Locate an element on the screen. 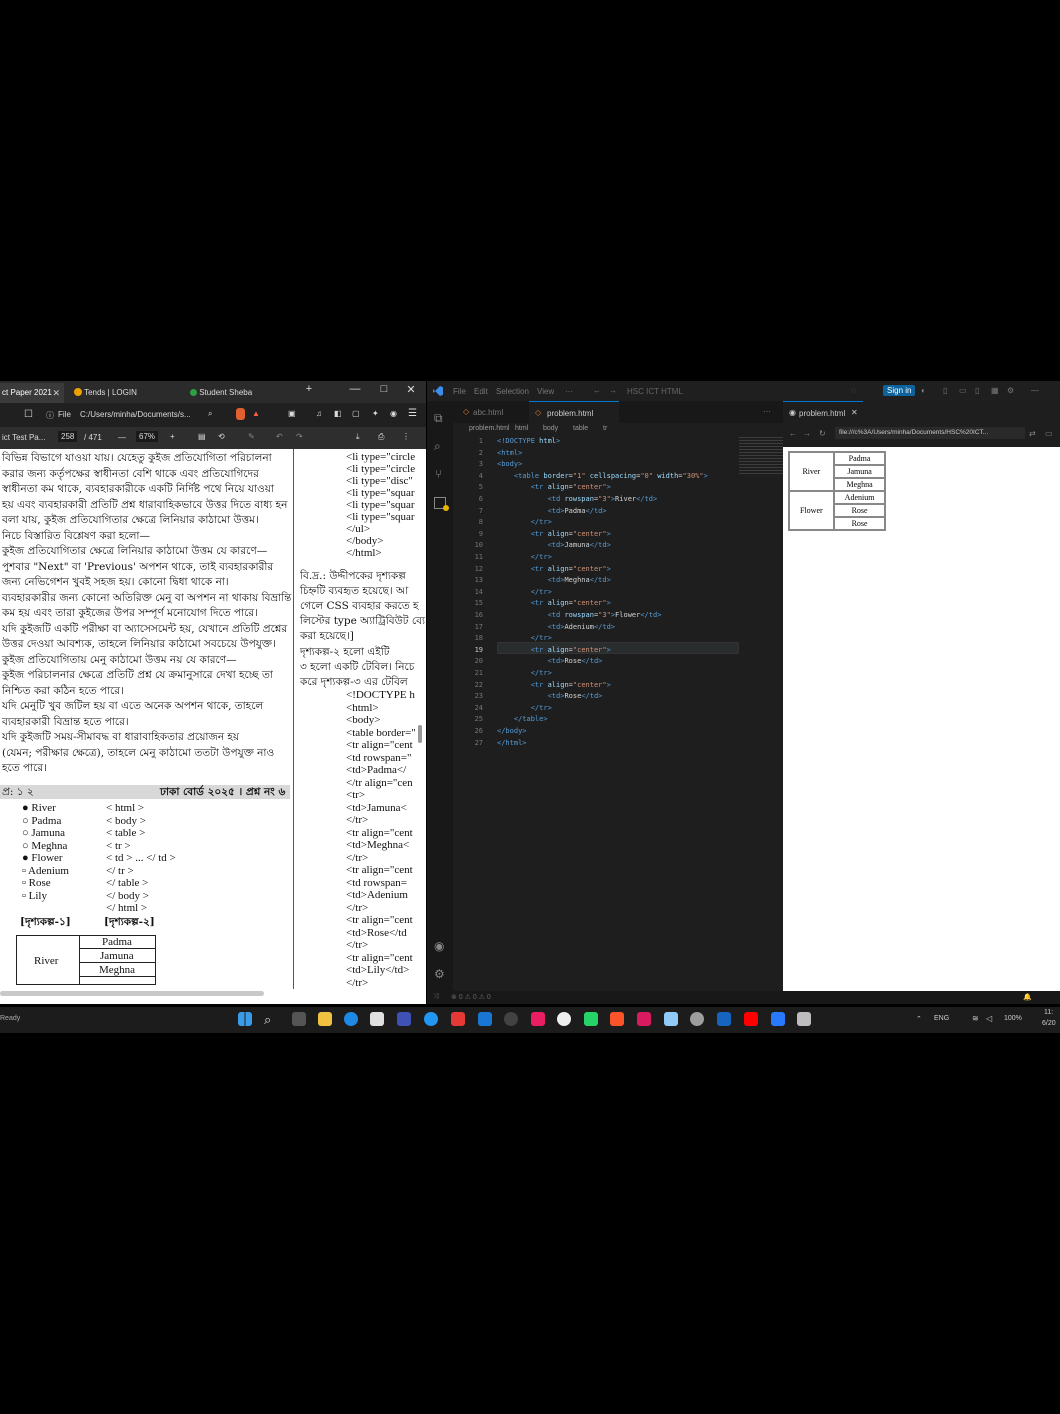  horizontal-scrollbar is located at coordinates (132, 993).